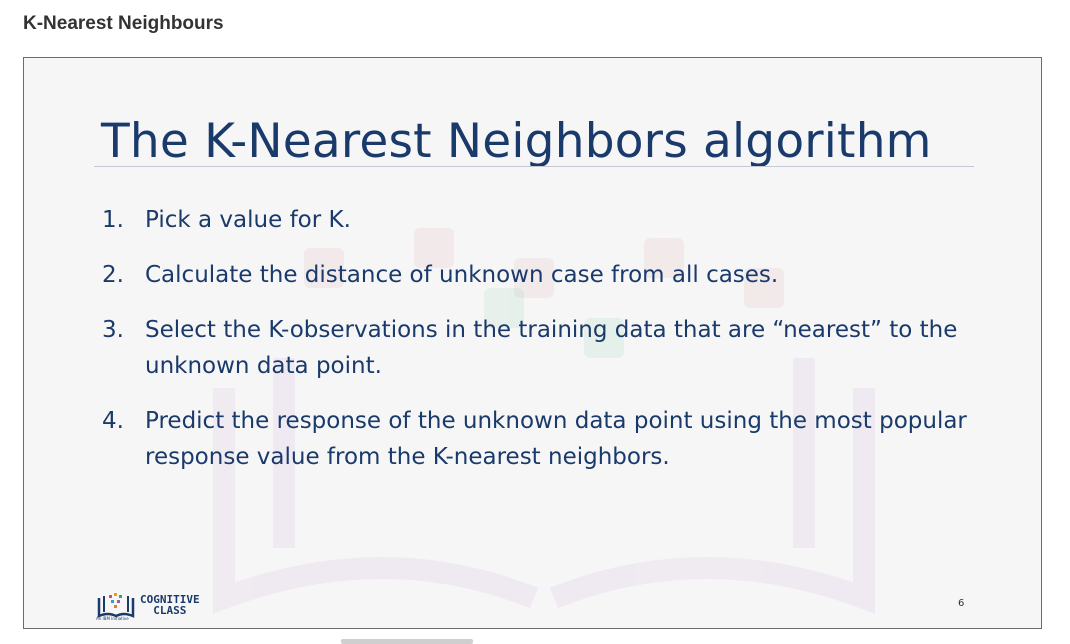 The height and width of the screenshot is (644, 1070). I want to click on slide-title: The K-Nearest Neighbors algorithm, so click(516, 141).